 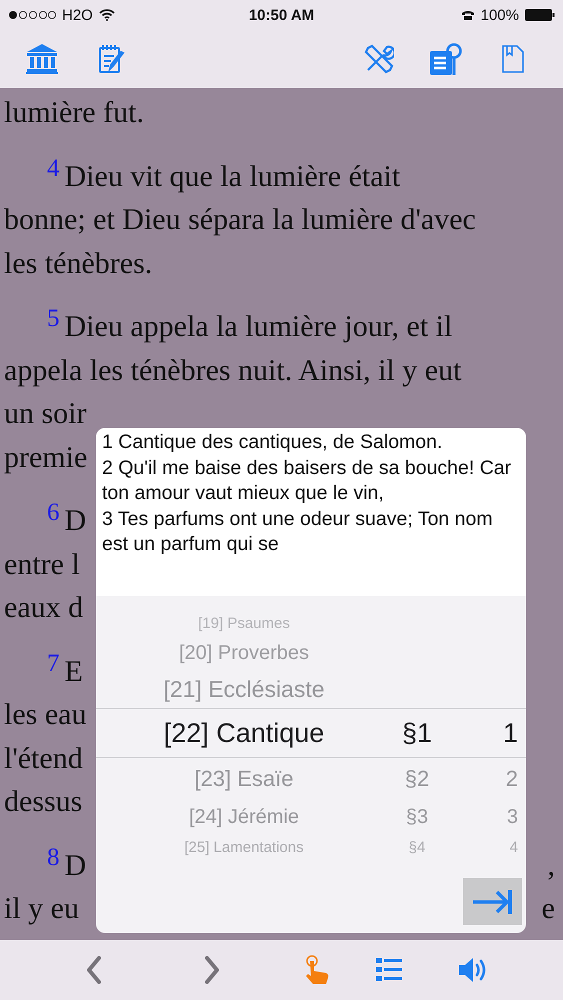 What do you see at coordinates (244, 623) in the screenshot?
I see `book-name: [19] Psaumes` at bounding box center [244, 623].